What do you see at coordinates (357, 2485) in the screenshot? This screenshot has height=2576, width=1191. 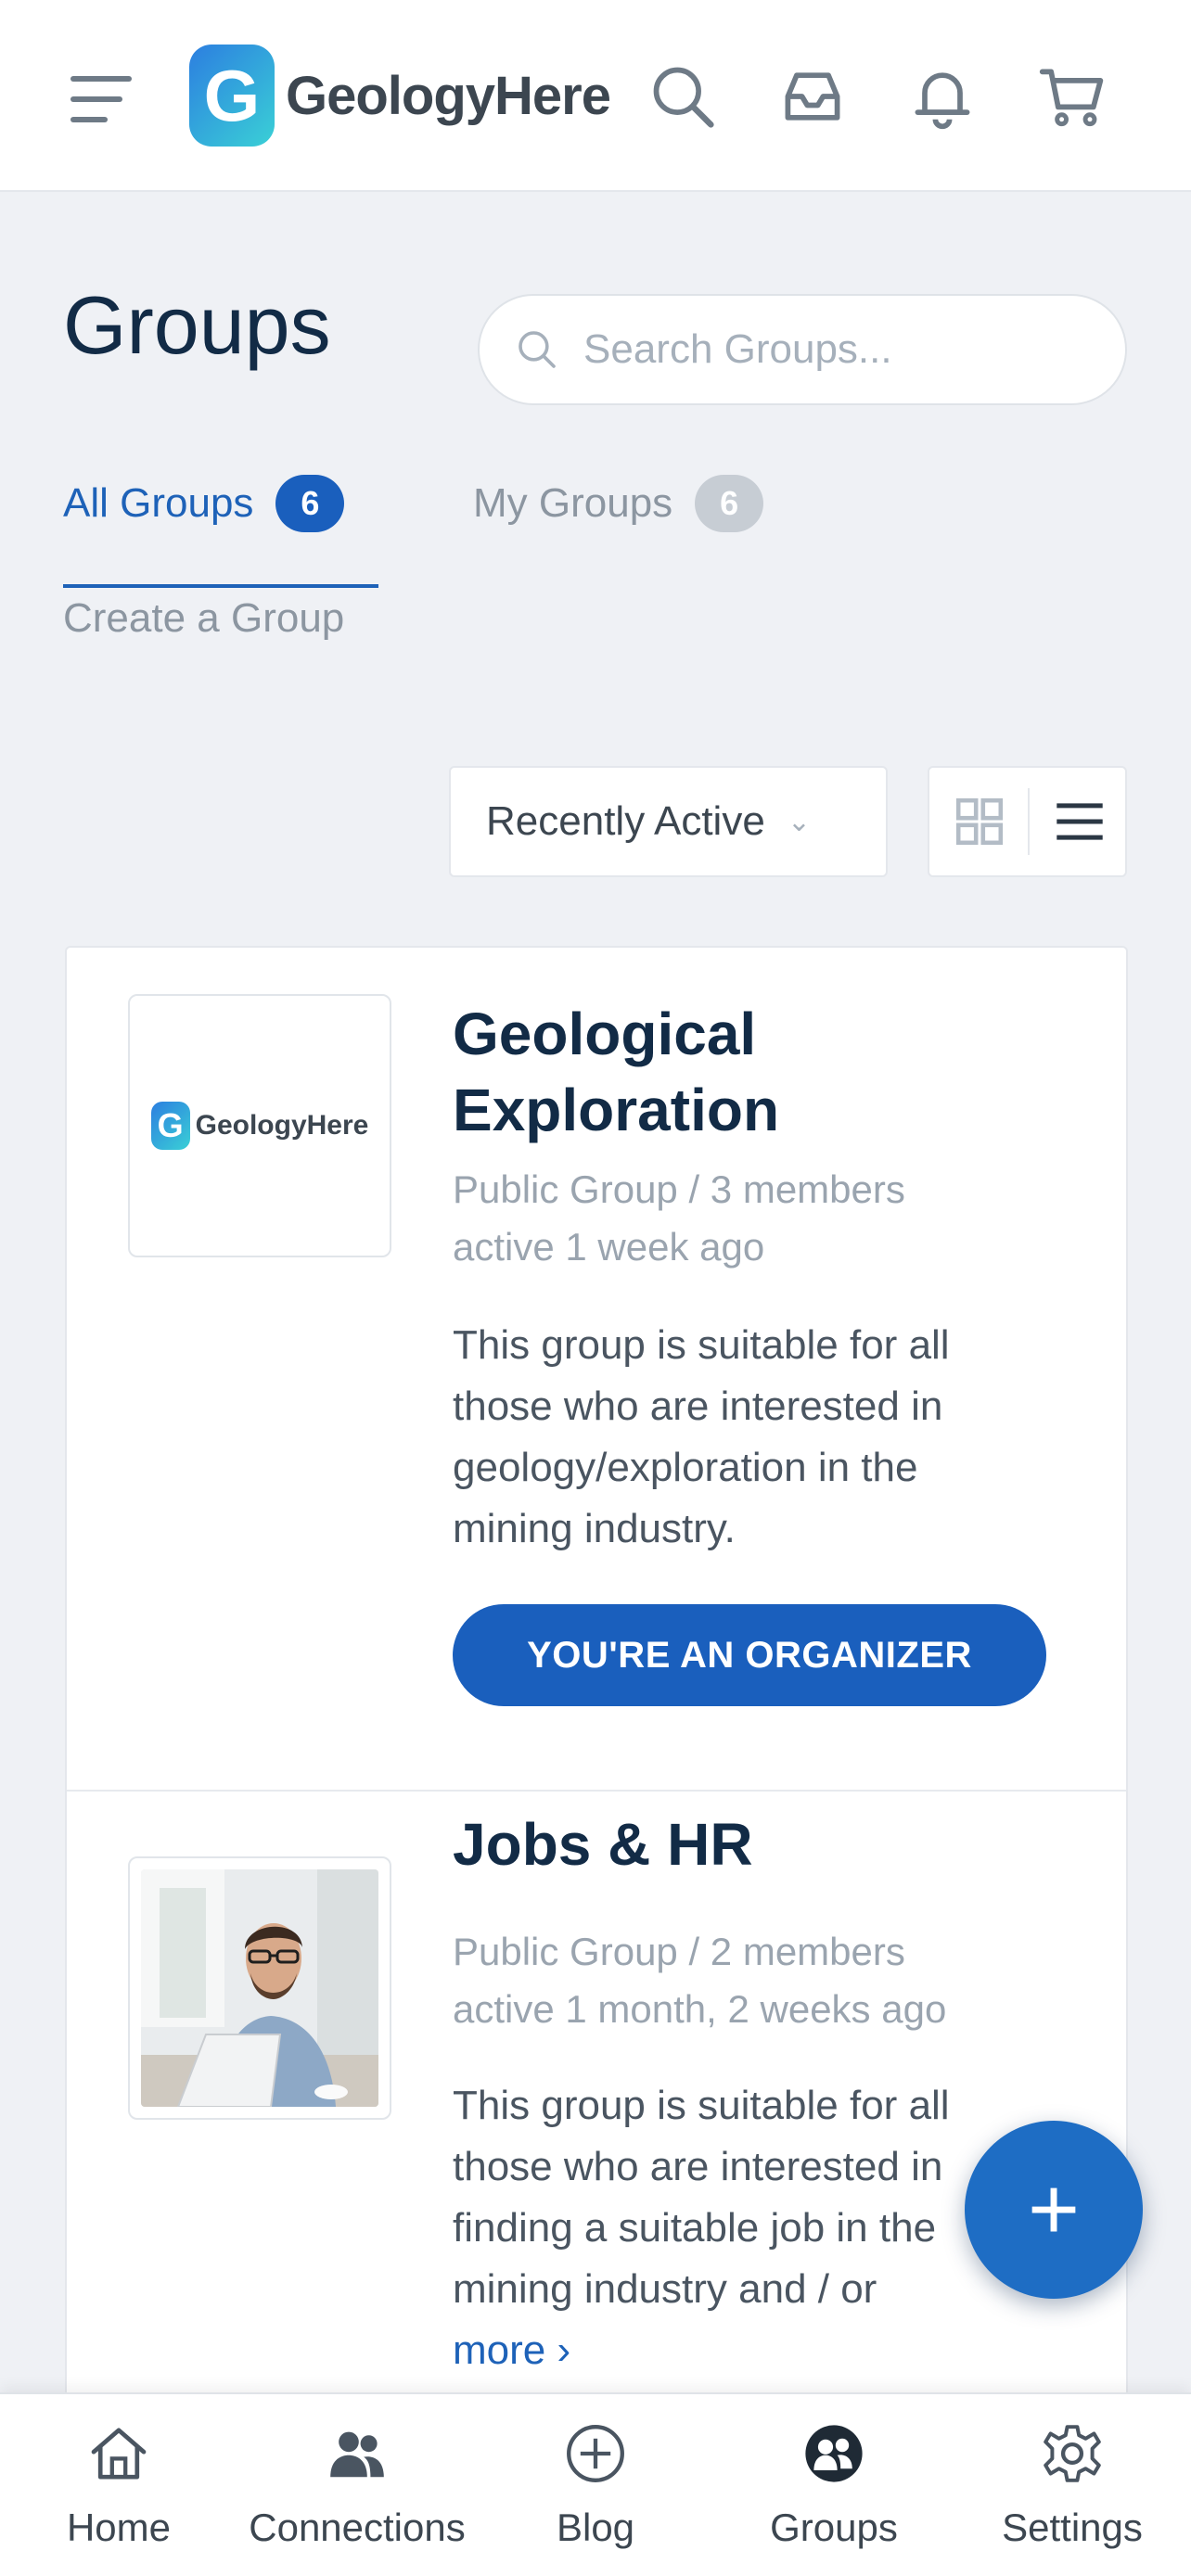 I see `nav-item-connections: Connections` at bounding box center [357, 2485].